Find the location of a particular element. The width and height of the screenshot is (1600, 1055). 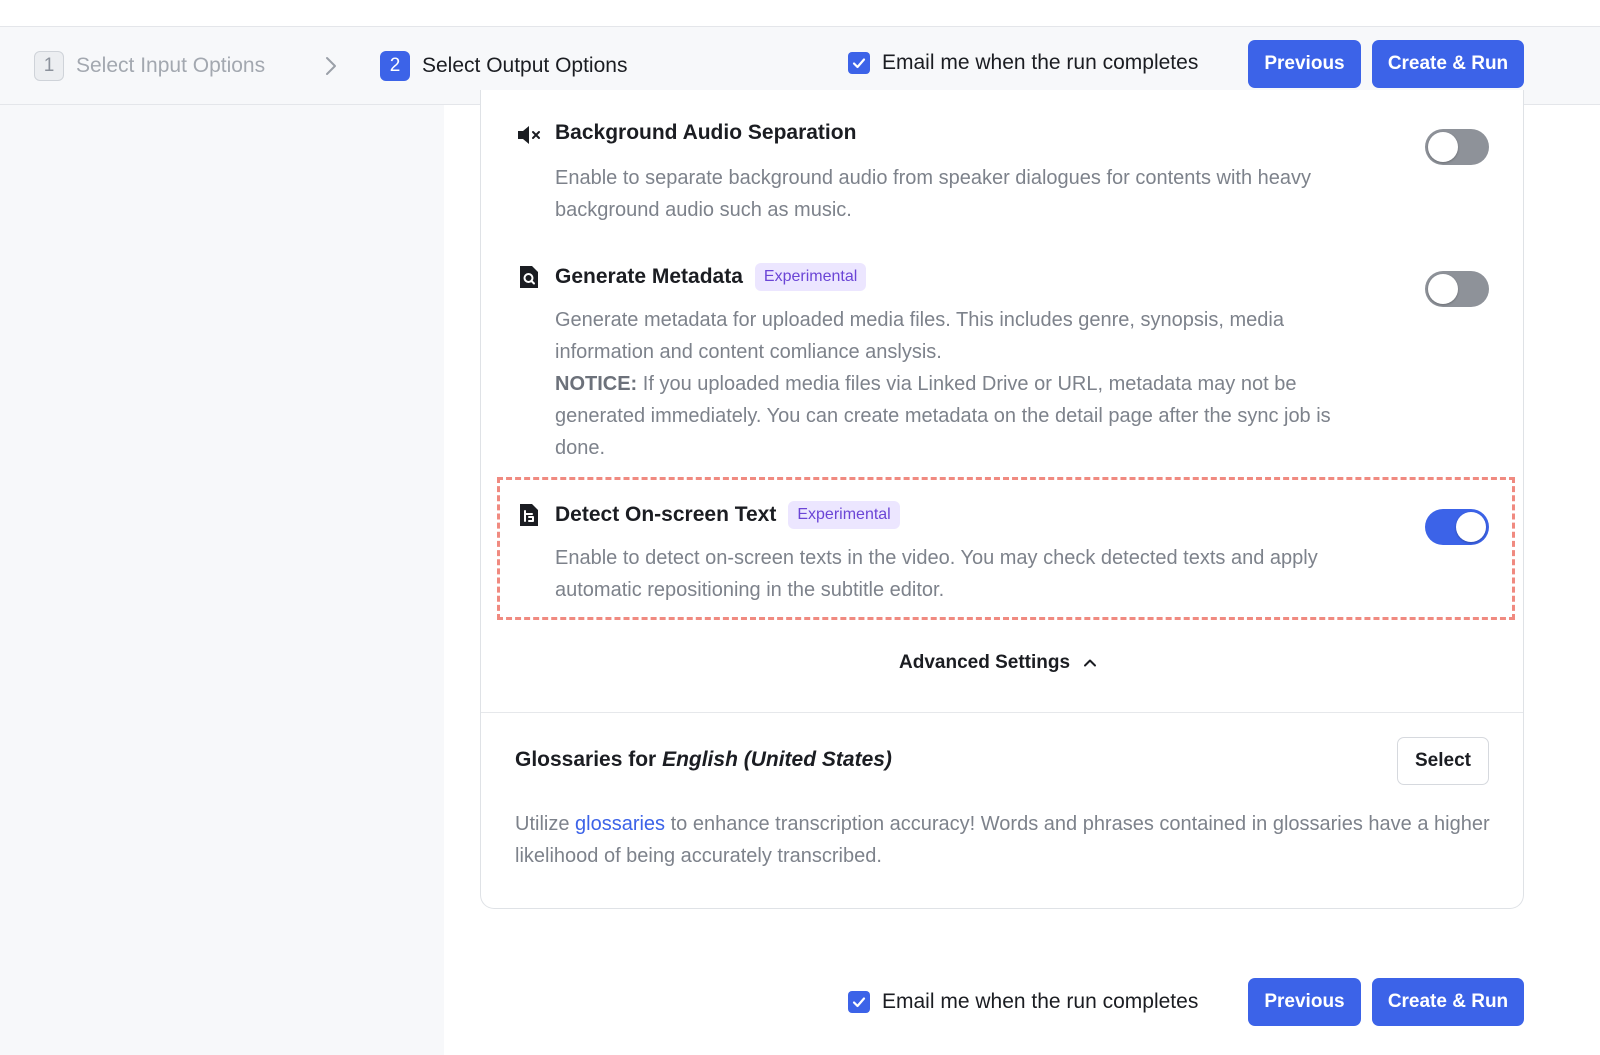

option-title: Detect On-screen Text is located at coordinates (666, 514).